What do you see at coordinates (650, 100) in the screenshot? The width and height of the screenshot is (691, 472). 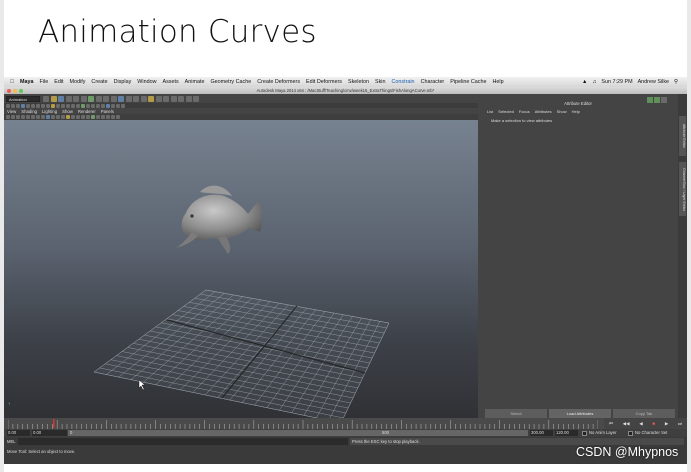 I see `toggle-attribute-editor-icon` at bounding box center [650, 100].